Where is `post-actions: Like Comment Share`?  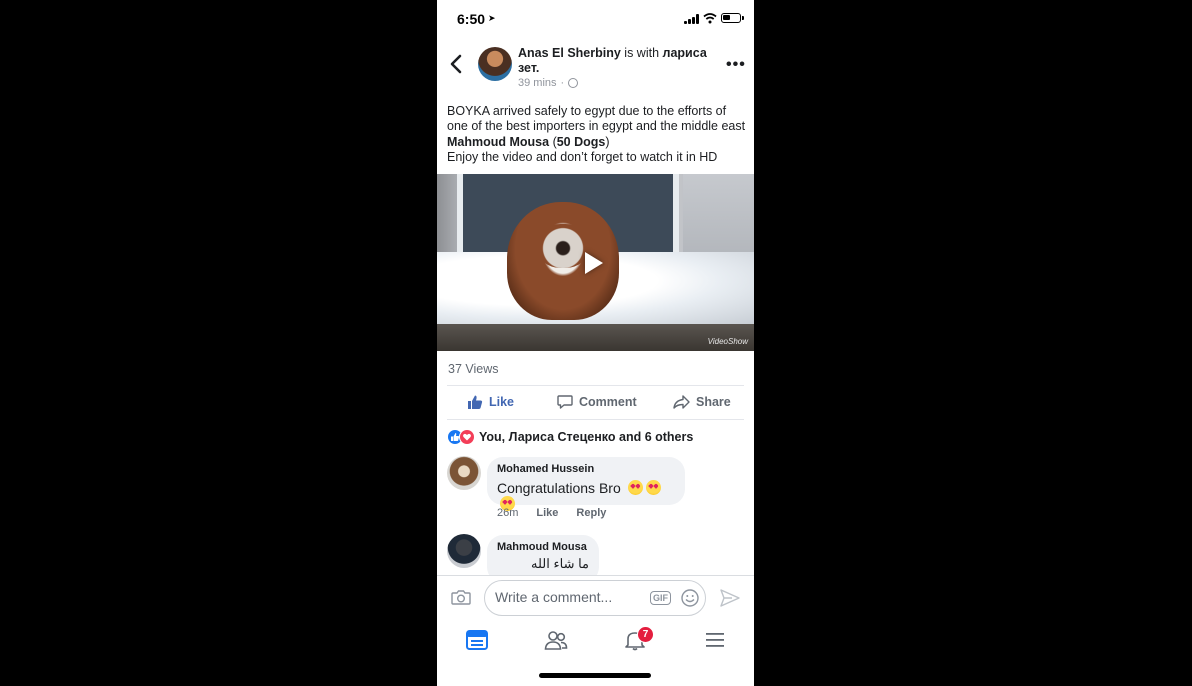
post-actions: Like Comment Share is located at coordinates (595, 402).